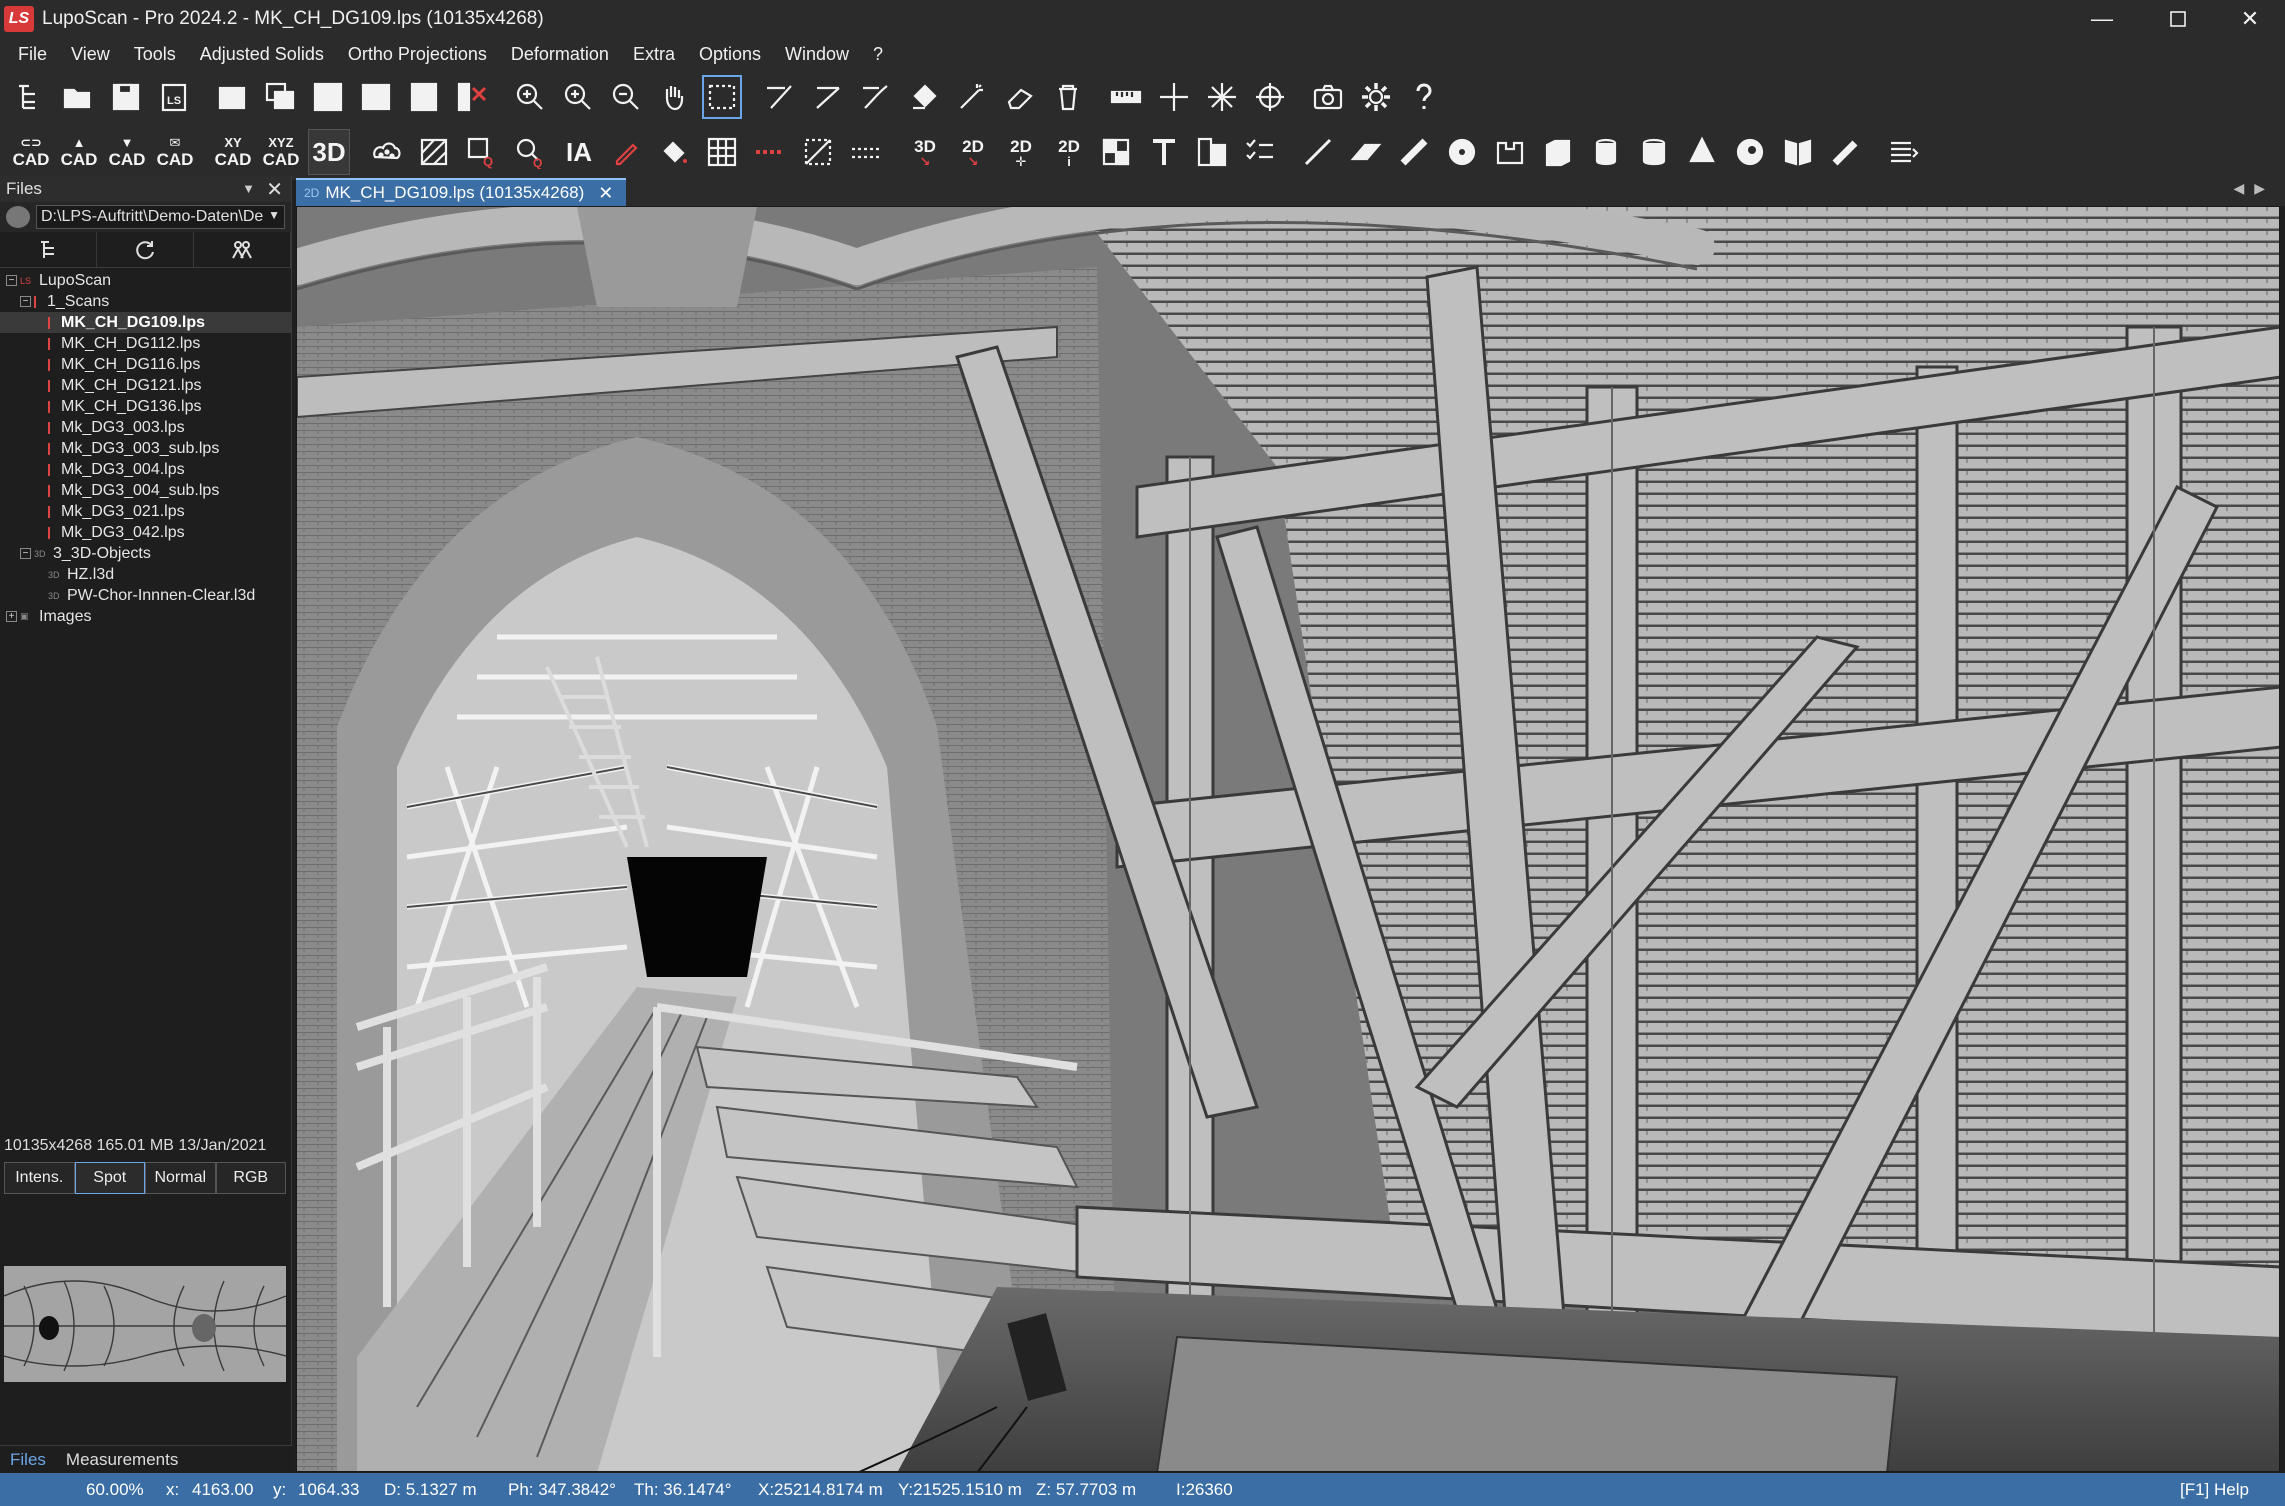  Describe the element at coordinates (876, 97) in the screenshot. I see `draw-curve-button` at that location.